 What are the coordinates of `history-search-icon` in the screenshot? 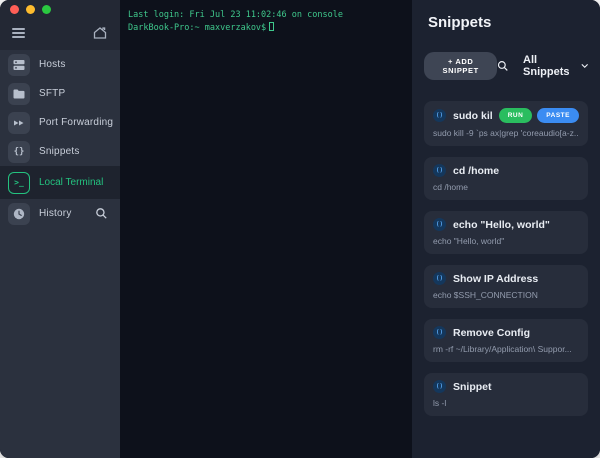 It's located at (101, 213).